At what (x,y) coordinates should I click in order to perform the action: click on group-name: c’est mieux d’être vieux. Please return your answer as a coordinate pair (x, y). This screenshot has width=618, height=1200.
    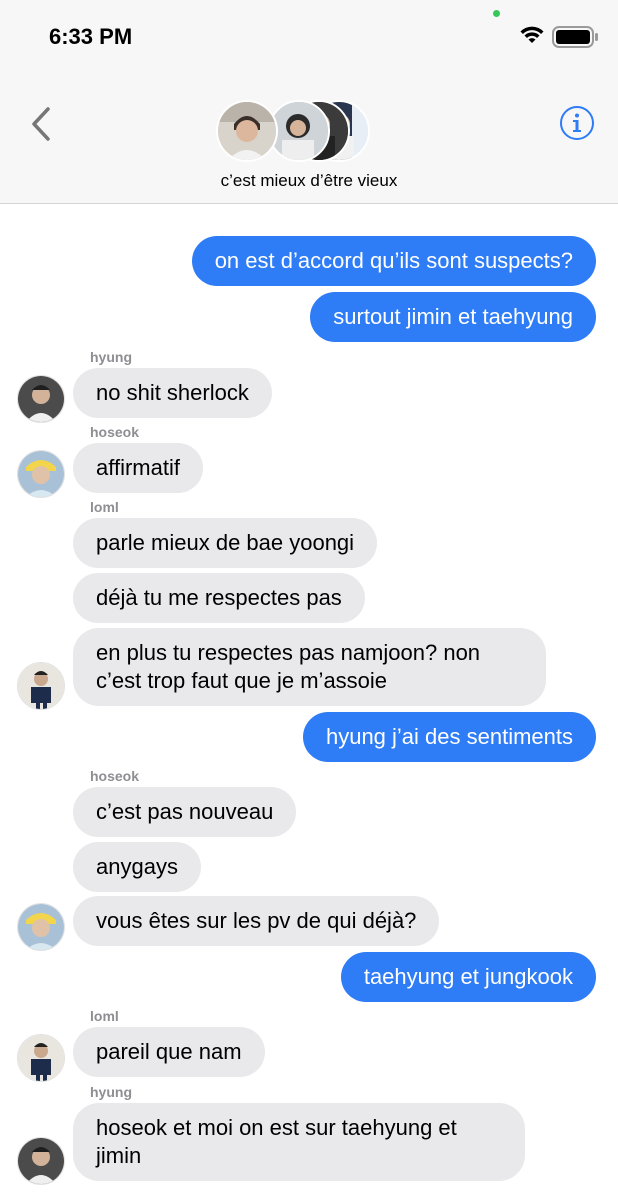
    Looking at the image, I should click on (309, 181).